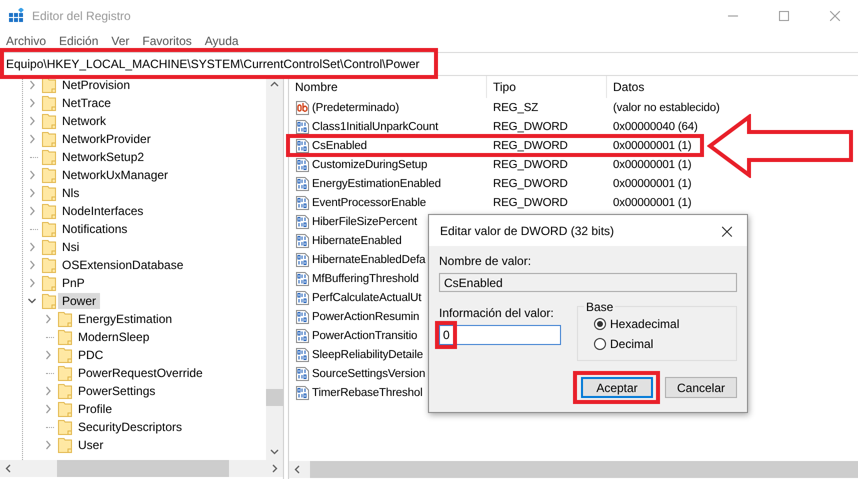  Describe the element at coordinates (632, 344) in the screenshot. I see `radio-label: Decimal` at that location.